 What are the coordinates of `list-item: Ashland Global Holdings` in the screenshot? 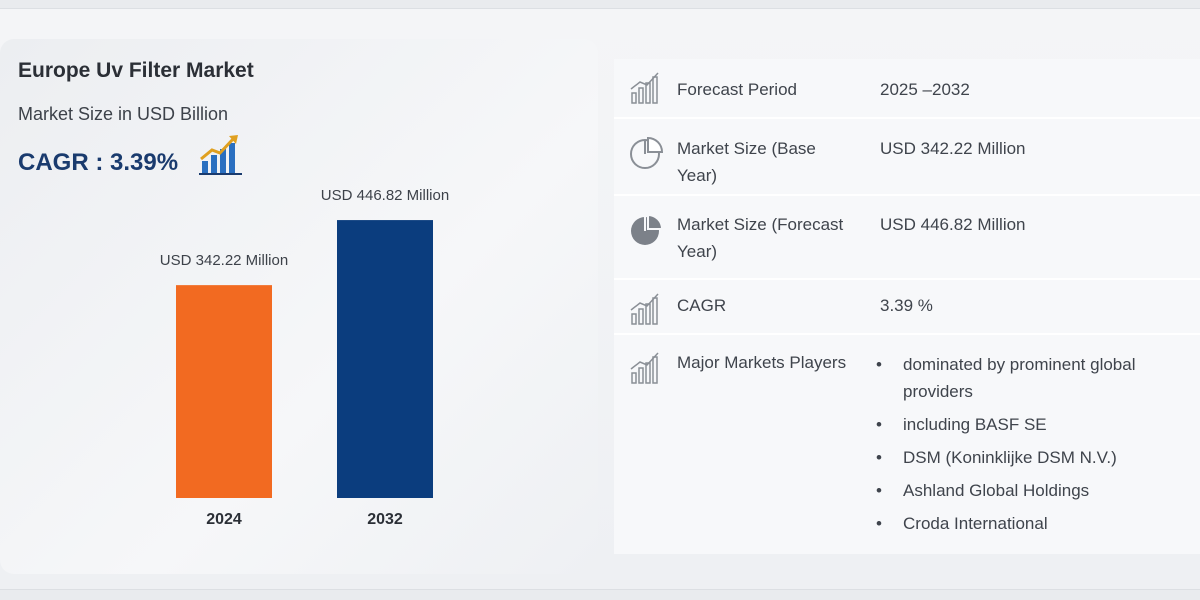 It's located at (1038, 490).